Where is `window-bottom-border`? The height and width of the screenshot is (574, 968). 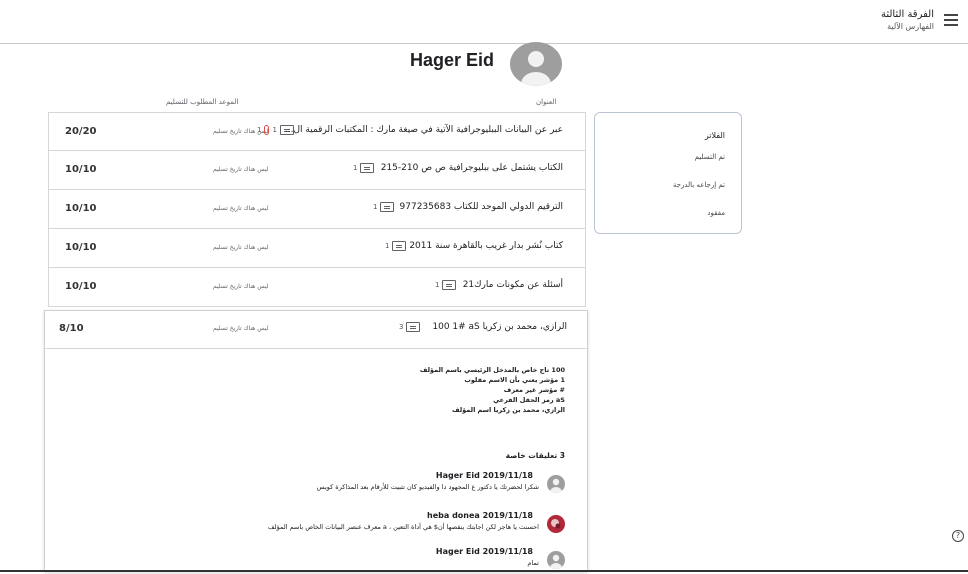
window-bottom-border is located at coordinates (484, 571).